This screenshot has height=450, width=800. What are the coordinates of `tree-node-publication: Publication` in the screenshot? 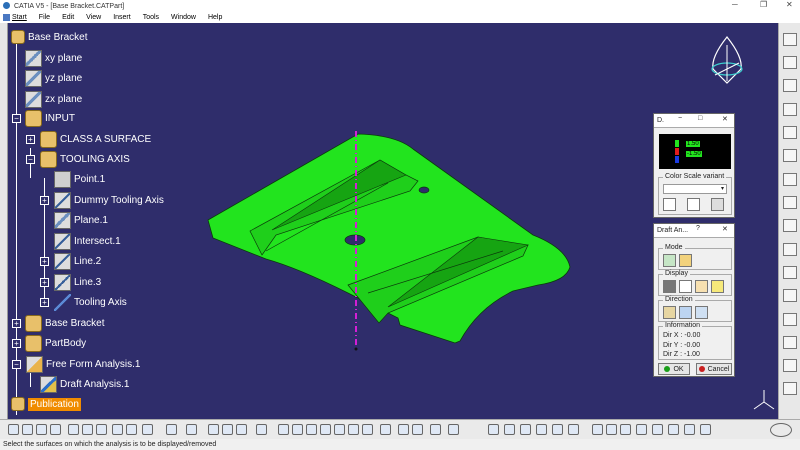 It's located at (46, 404).